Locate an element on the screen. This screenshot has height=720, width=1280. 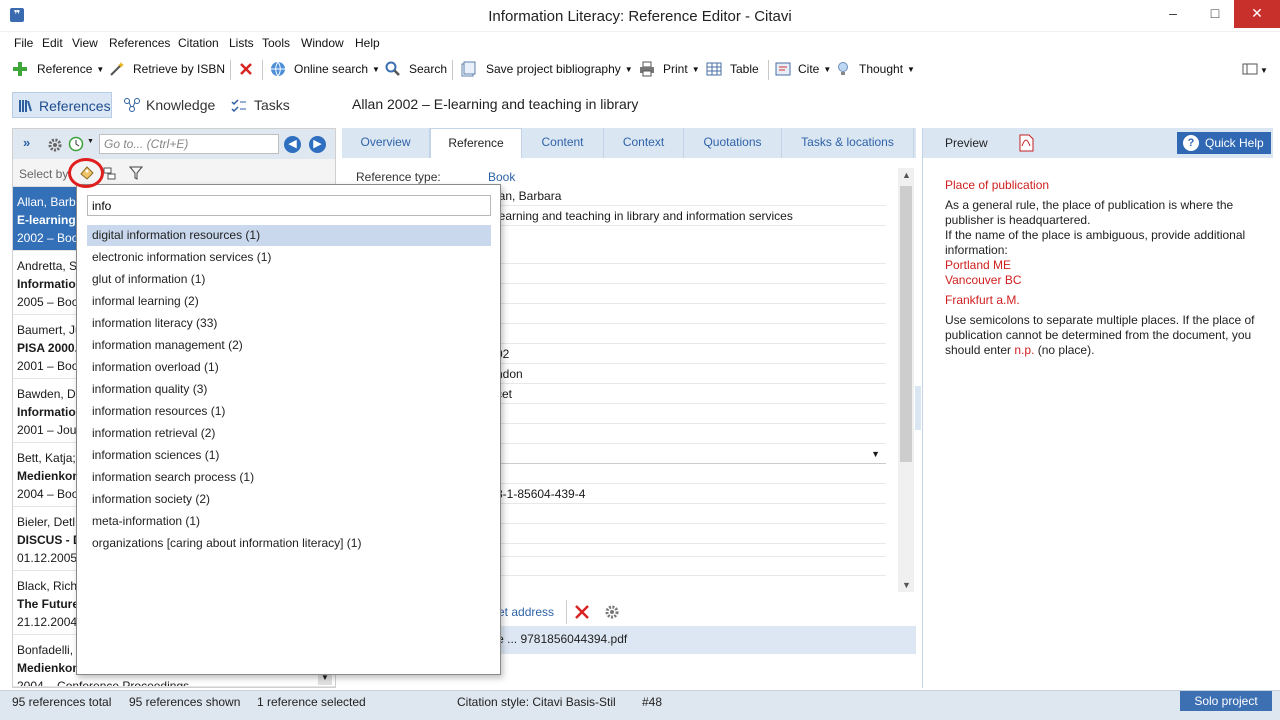
keyword-search-input is located at coordinates (289, 205).